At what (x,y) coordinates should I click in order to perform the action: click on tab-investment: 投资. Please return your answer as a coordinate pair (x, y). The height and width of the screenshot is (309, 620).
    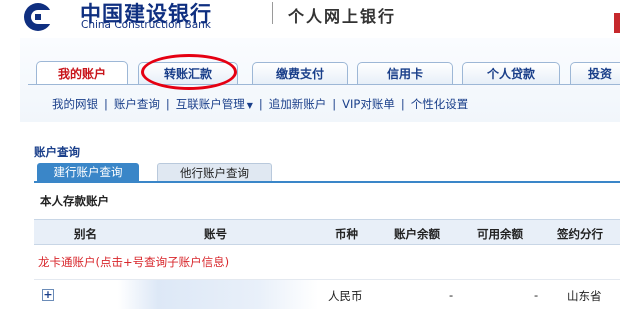
    Looking at the image, I should click on (595, 73).